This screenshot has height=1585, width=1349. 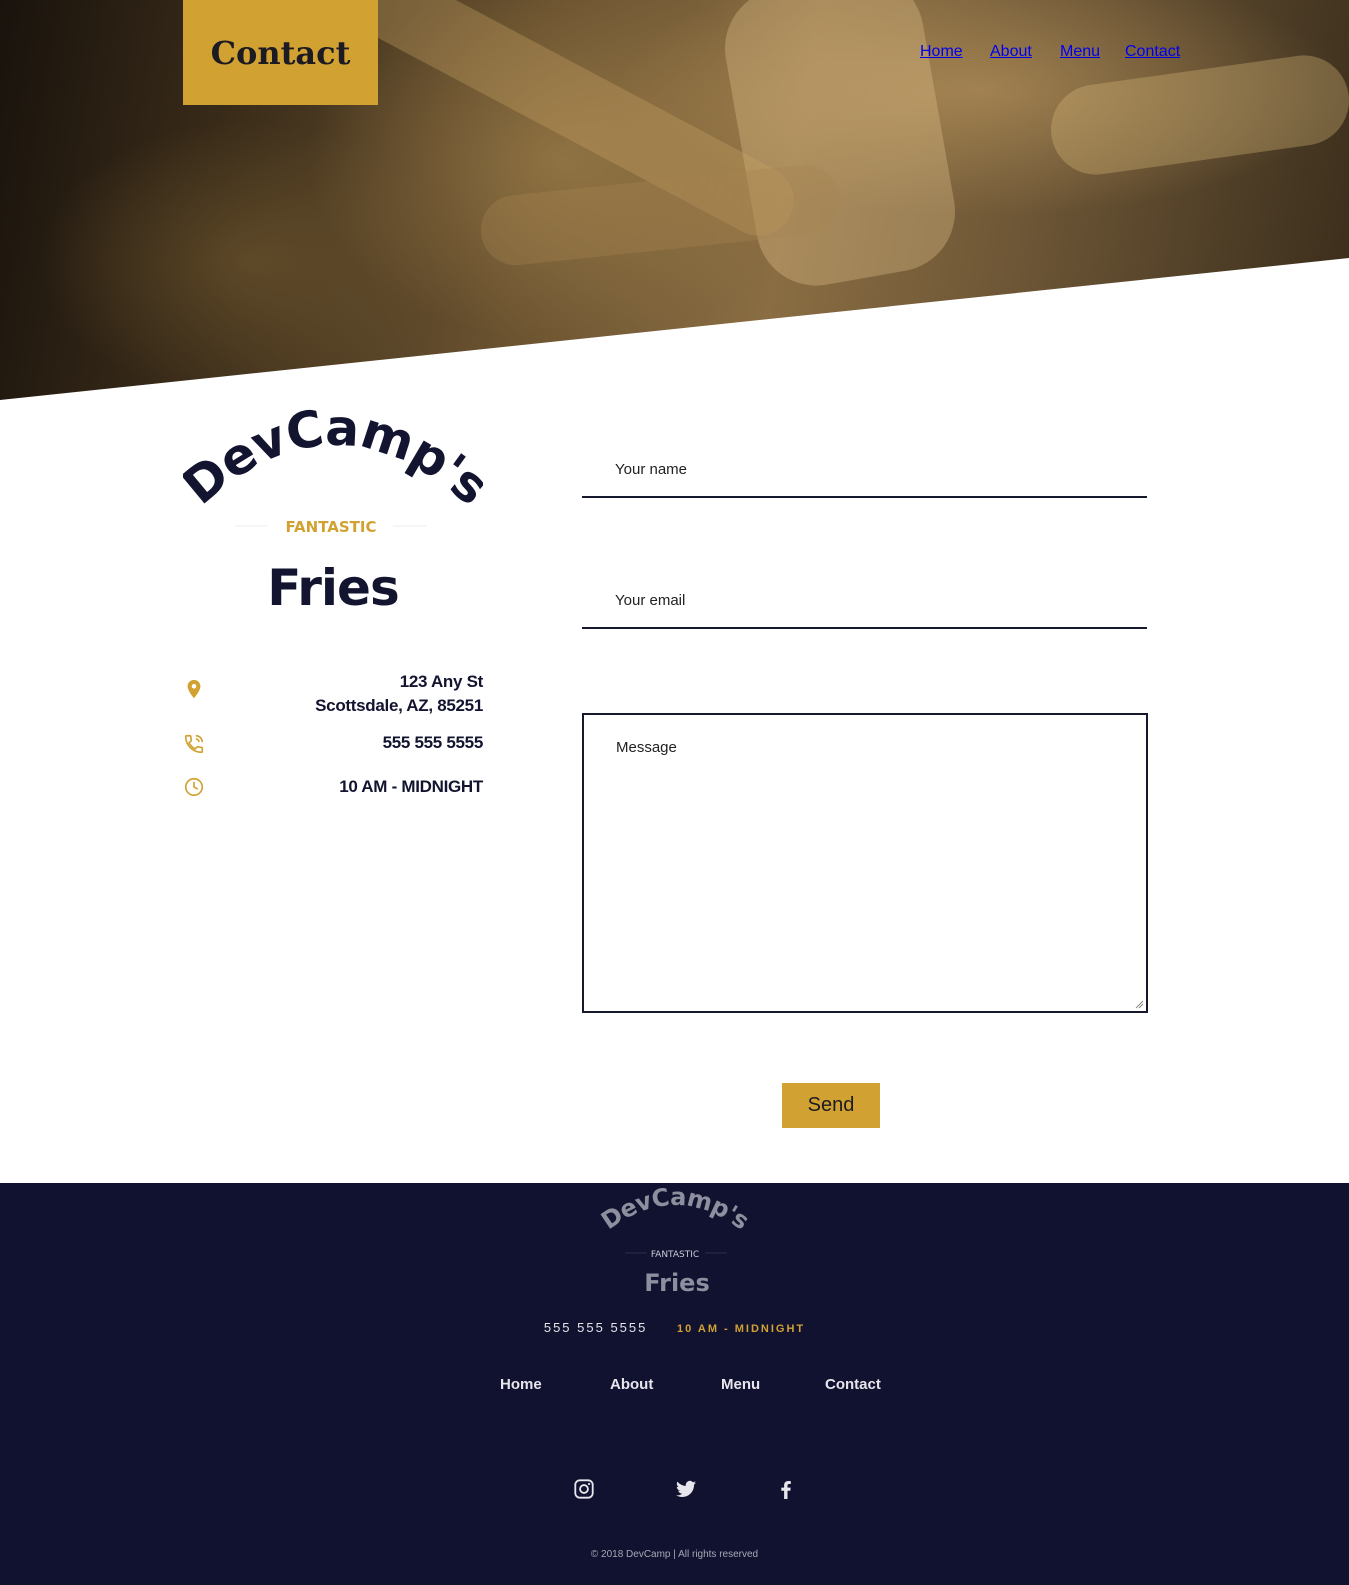 What do you see at coordinates (831, 1105) in the screenshot?
I see `send-button: Send` at bounding box center [831, 1105].